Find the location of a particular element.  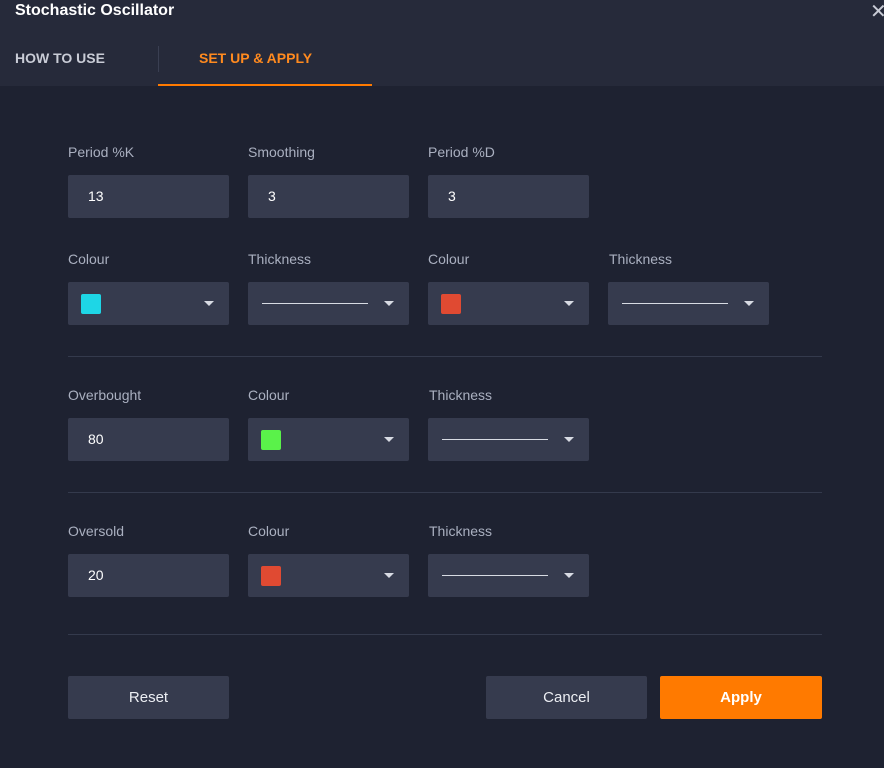

oversold-thickness-select is located at coordinates (508, 575).